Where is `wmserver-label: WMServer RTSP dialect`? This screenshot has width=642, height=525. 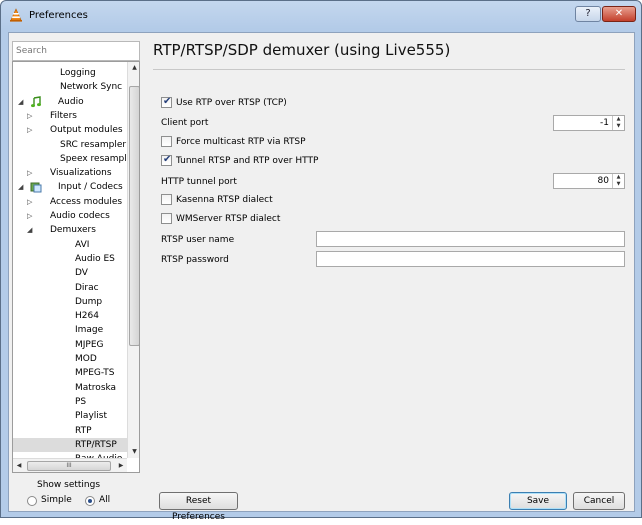
wmserver-label: WMServer RTSP dialect is located at coordinates (228, 219).